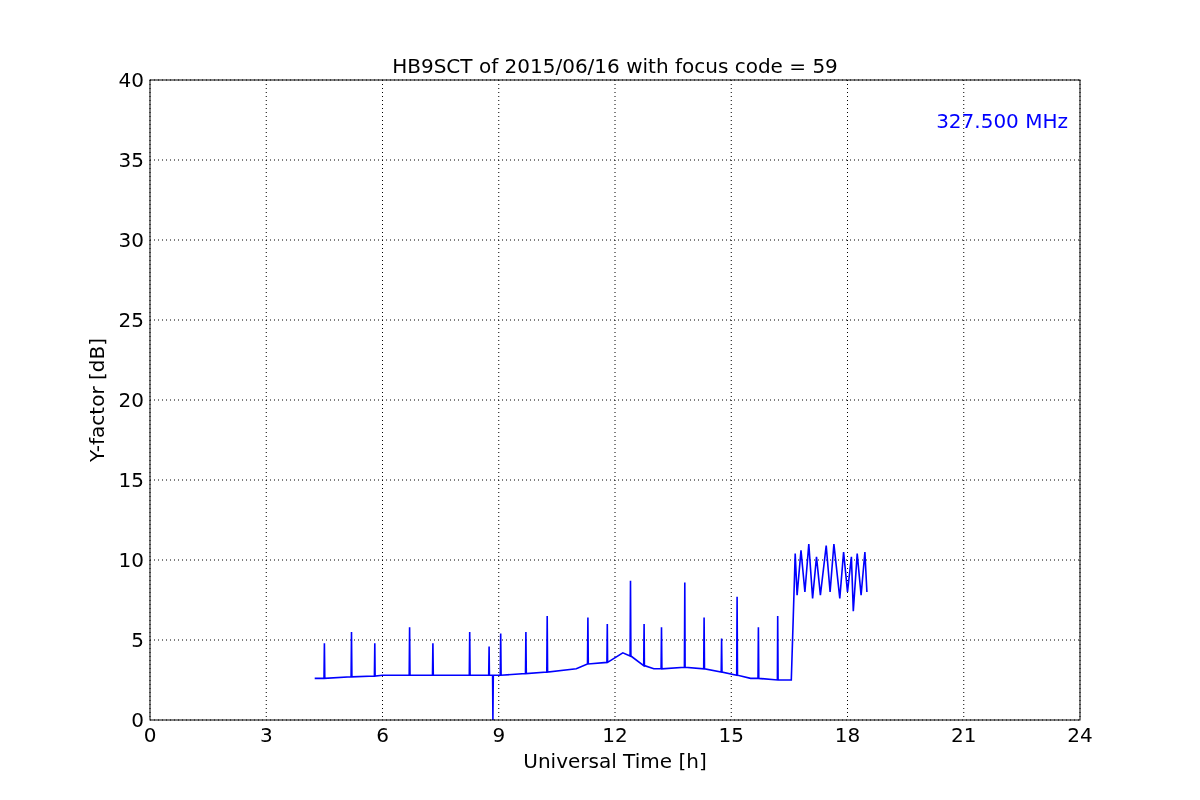 This screenshot has width=1200, height=800. Describe the element at coordinates (131, 320) in the screenshot. I see `y-tick-label: 25` at that location.